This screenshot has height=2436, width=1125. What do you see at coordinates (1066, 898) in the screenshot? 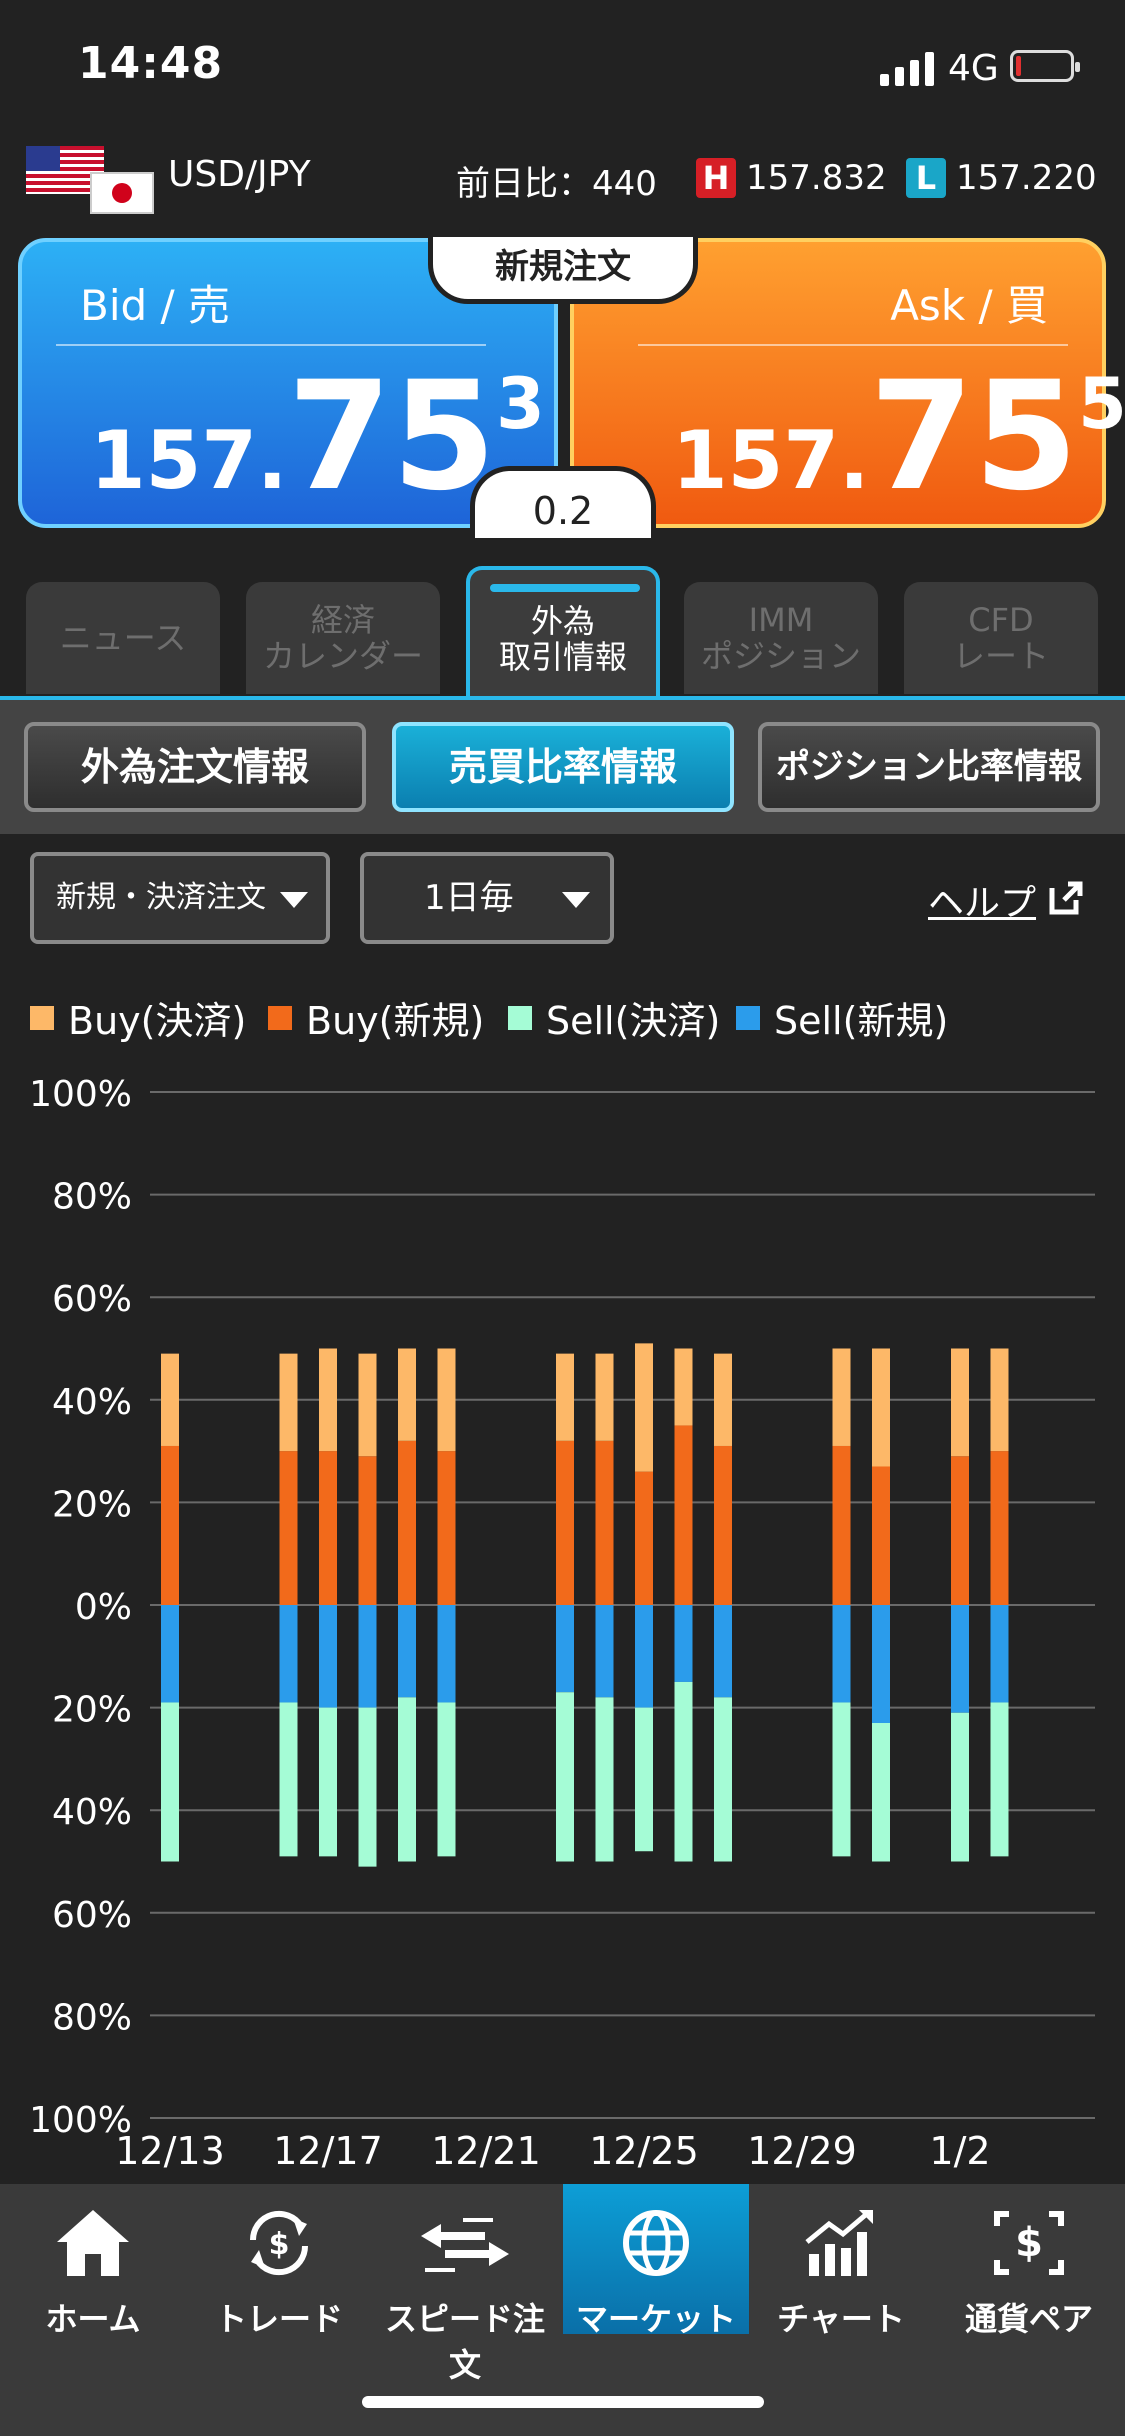
I see `external-link-icon` at bounding box center [1066, 898].